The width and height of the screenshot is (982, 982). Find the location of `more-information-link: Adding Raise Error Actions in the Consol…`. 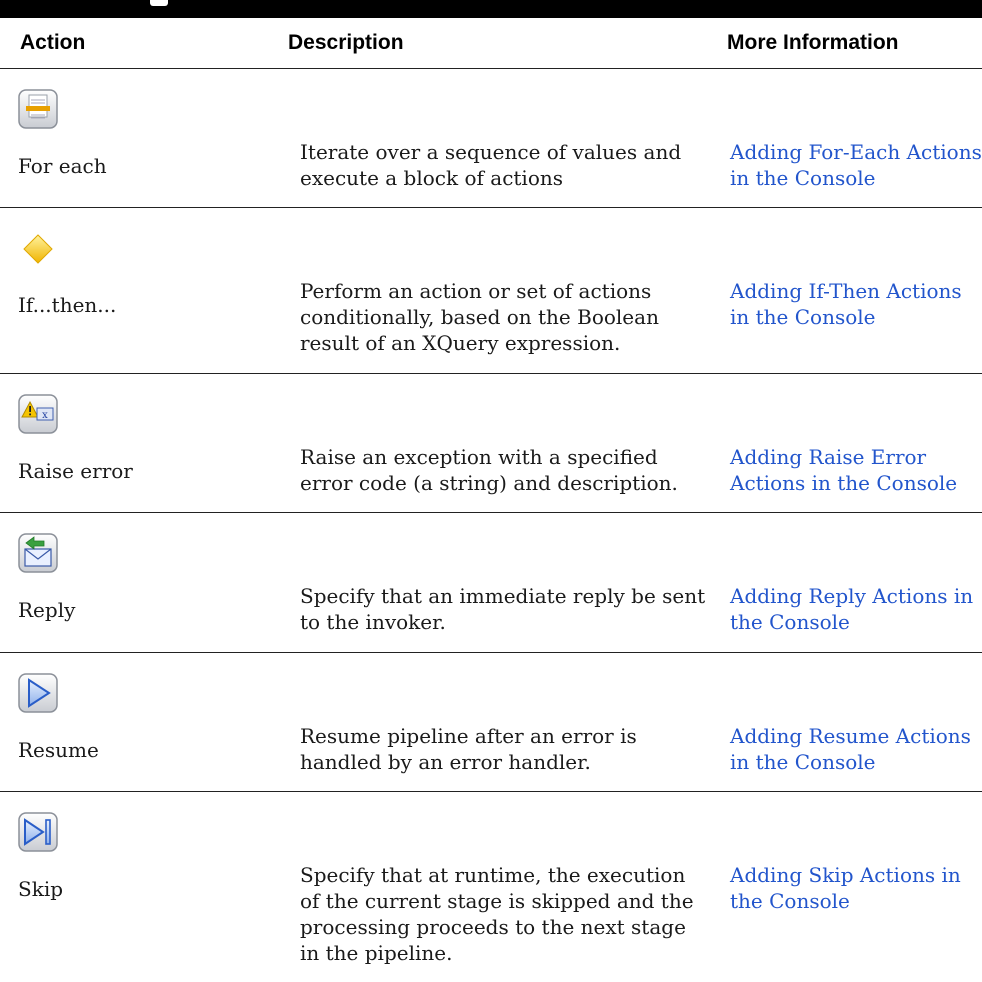

more-information-link: Adding Raise Error Actions in the Consol… is located at coordinates (843, 470).